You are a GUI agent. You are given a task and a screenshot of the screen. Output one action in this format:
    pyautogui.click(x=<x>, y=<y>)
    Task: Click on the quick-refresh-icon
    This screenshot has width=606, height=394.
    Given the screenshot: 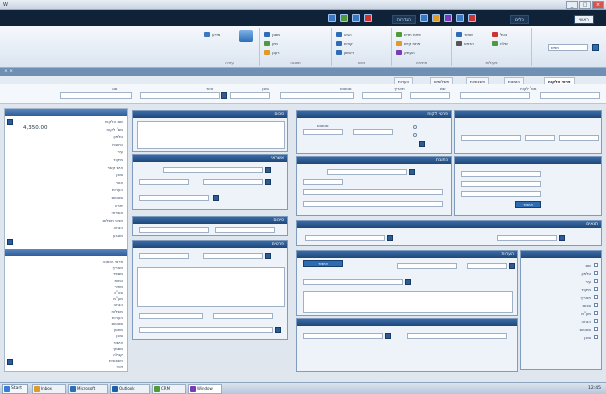 What is the action you would take?
    pyautogui.click(x=460, y=18)
    